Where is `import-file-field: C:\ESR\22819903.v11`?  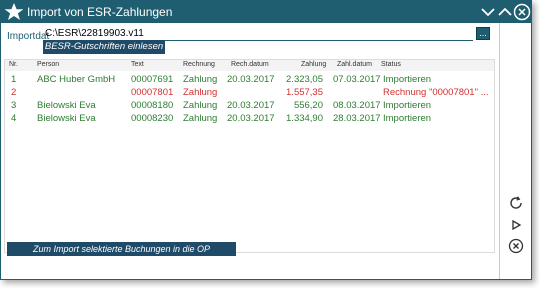
import-file-field: C:\ESR\22819903.v11 is located at coordinates (258, 34).